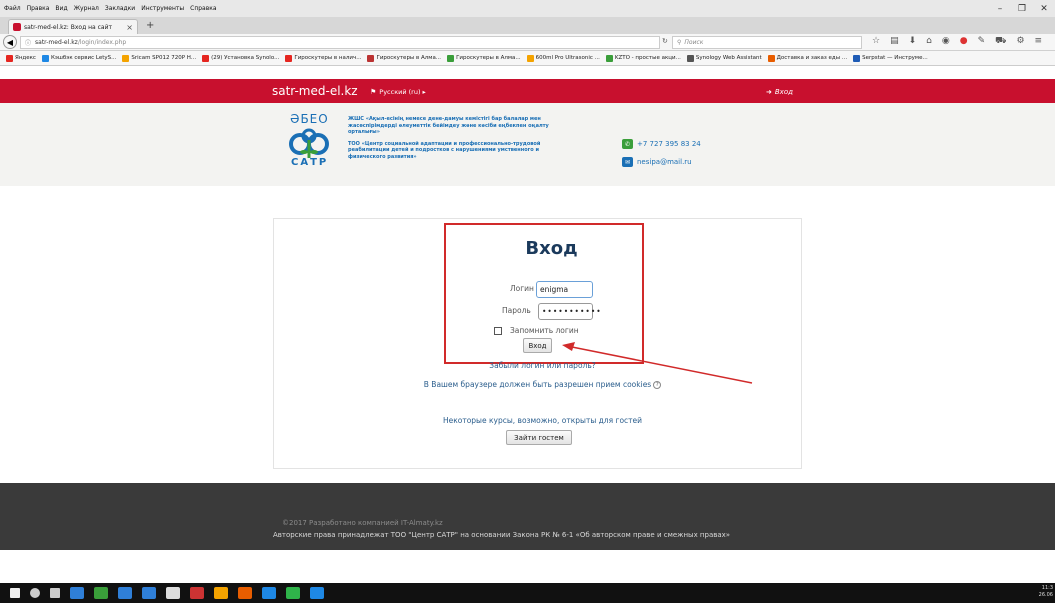 This screenshot has height=603, width=1055. Describe the element at coordinates (197, 593) in the screenshot. I see `firefox-icon` at that location.